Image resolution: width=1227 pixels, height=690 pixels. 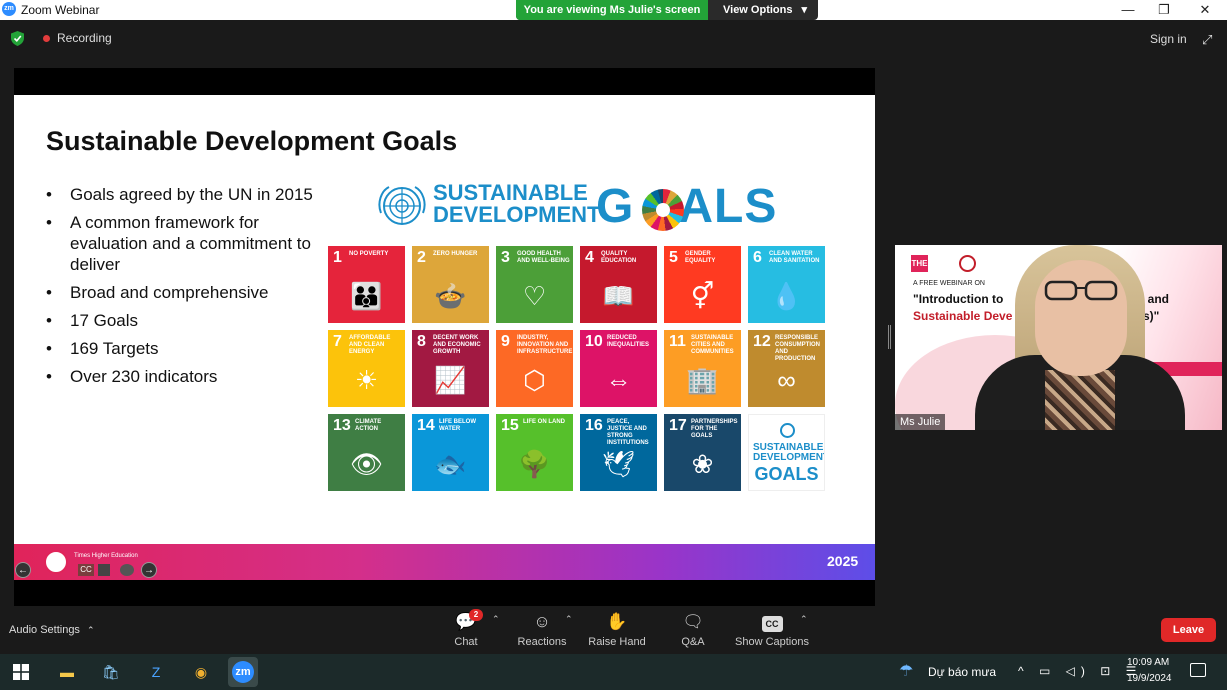 I want to click on weather-icon: ☂, so click(x=906, y=671).